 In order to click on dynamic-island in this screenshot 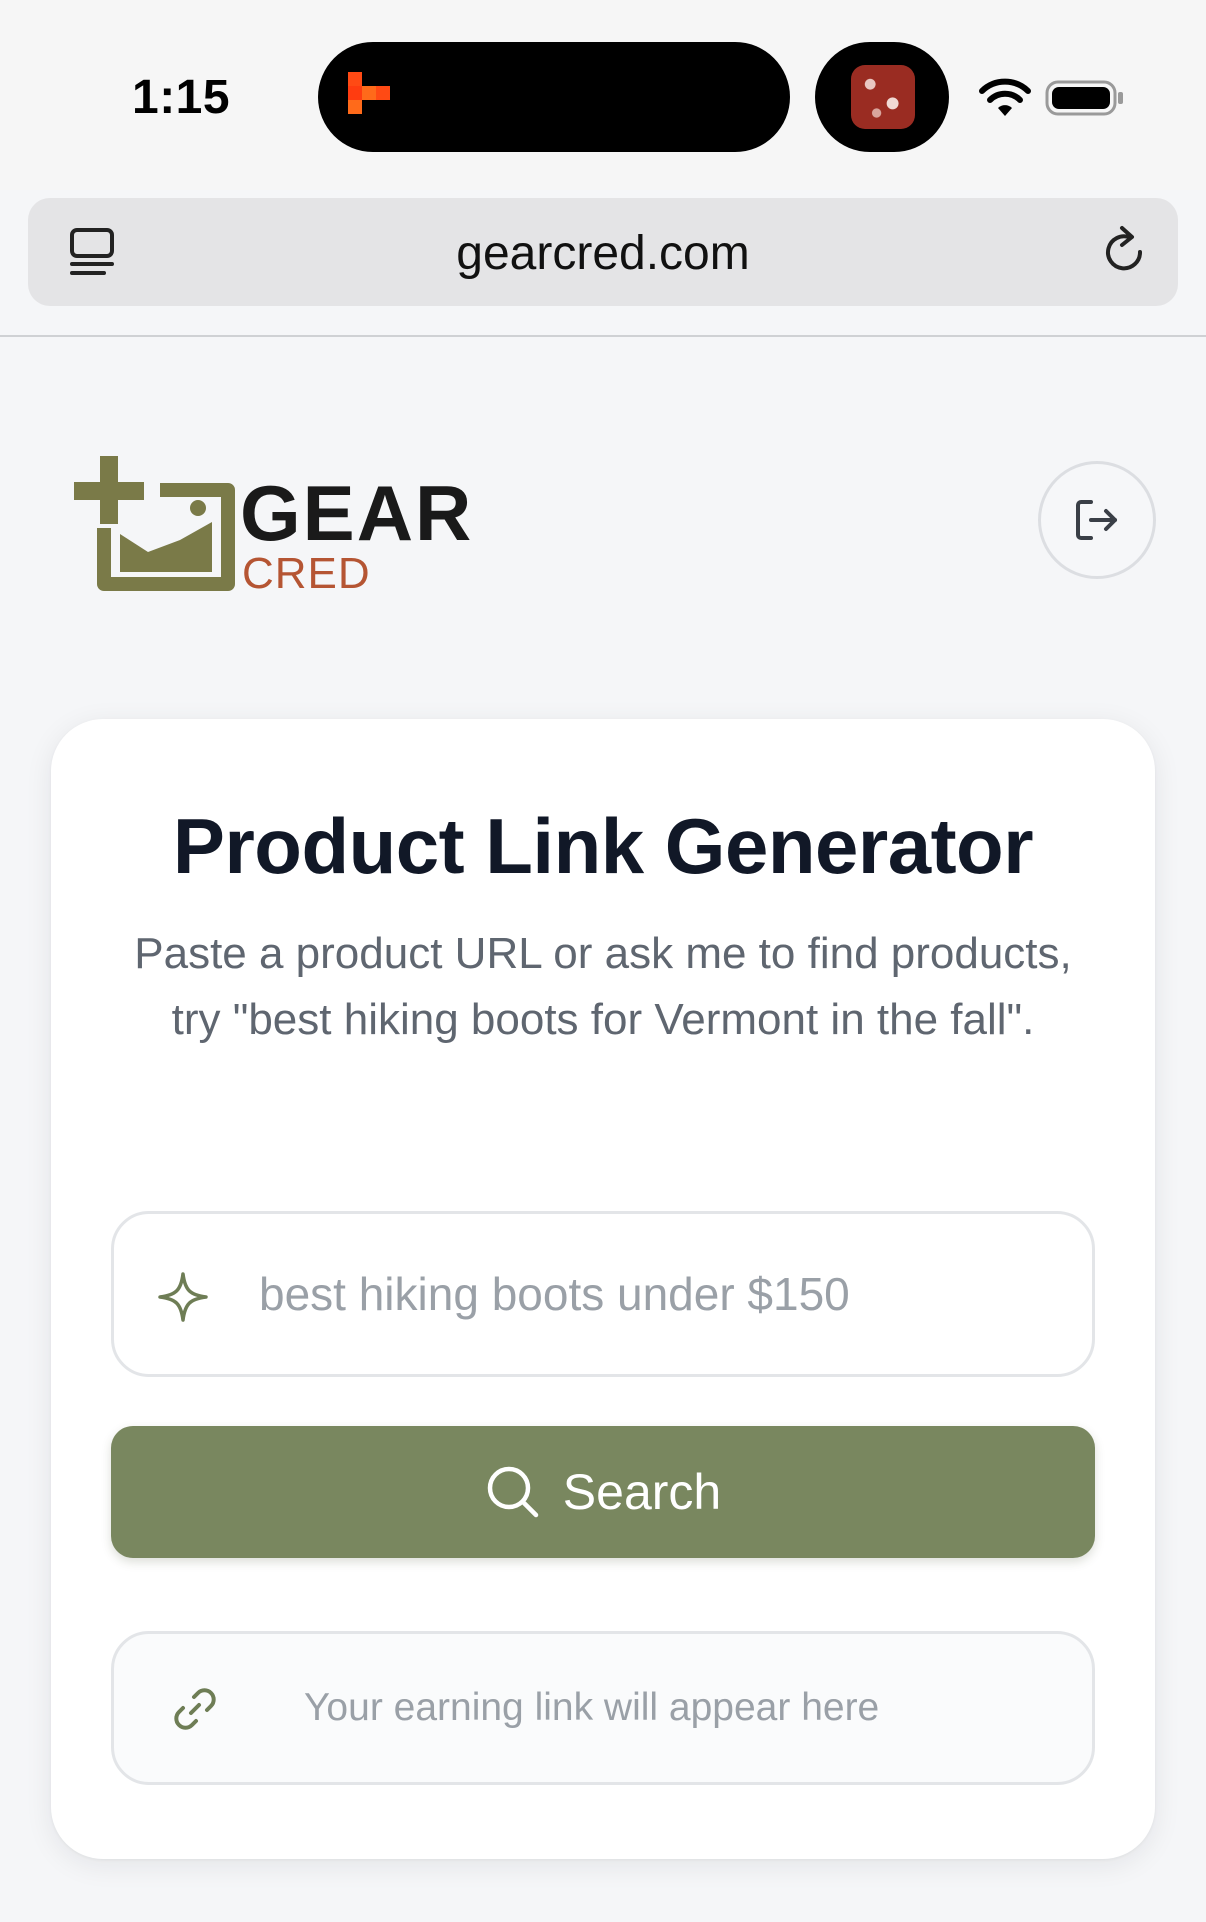, I will do `click(554, 97)`.